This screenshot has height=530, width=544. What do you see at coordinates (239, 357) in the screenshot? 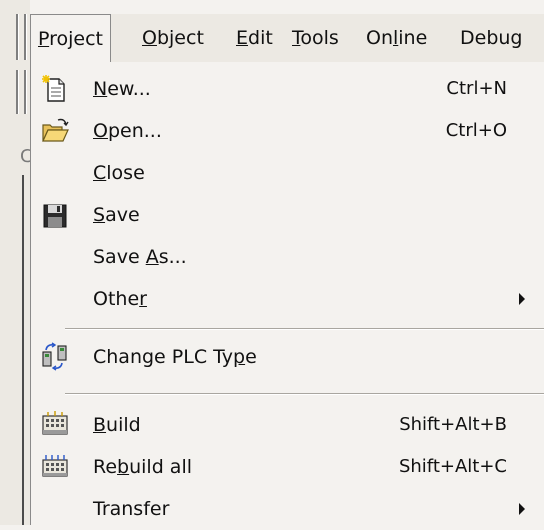
I see `label-mnemonic: p` at bounding box center [239, 357].